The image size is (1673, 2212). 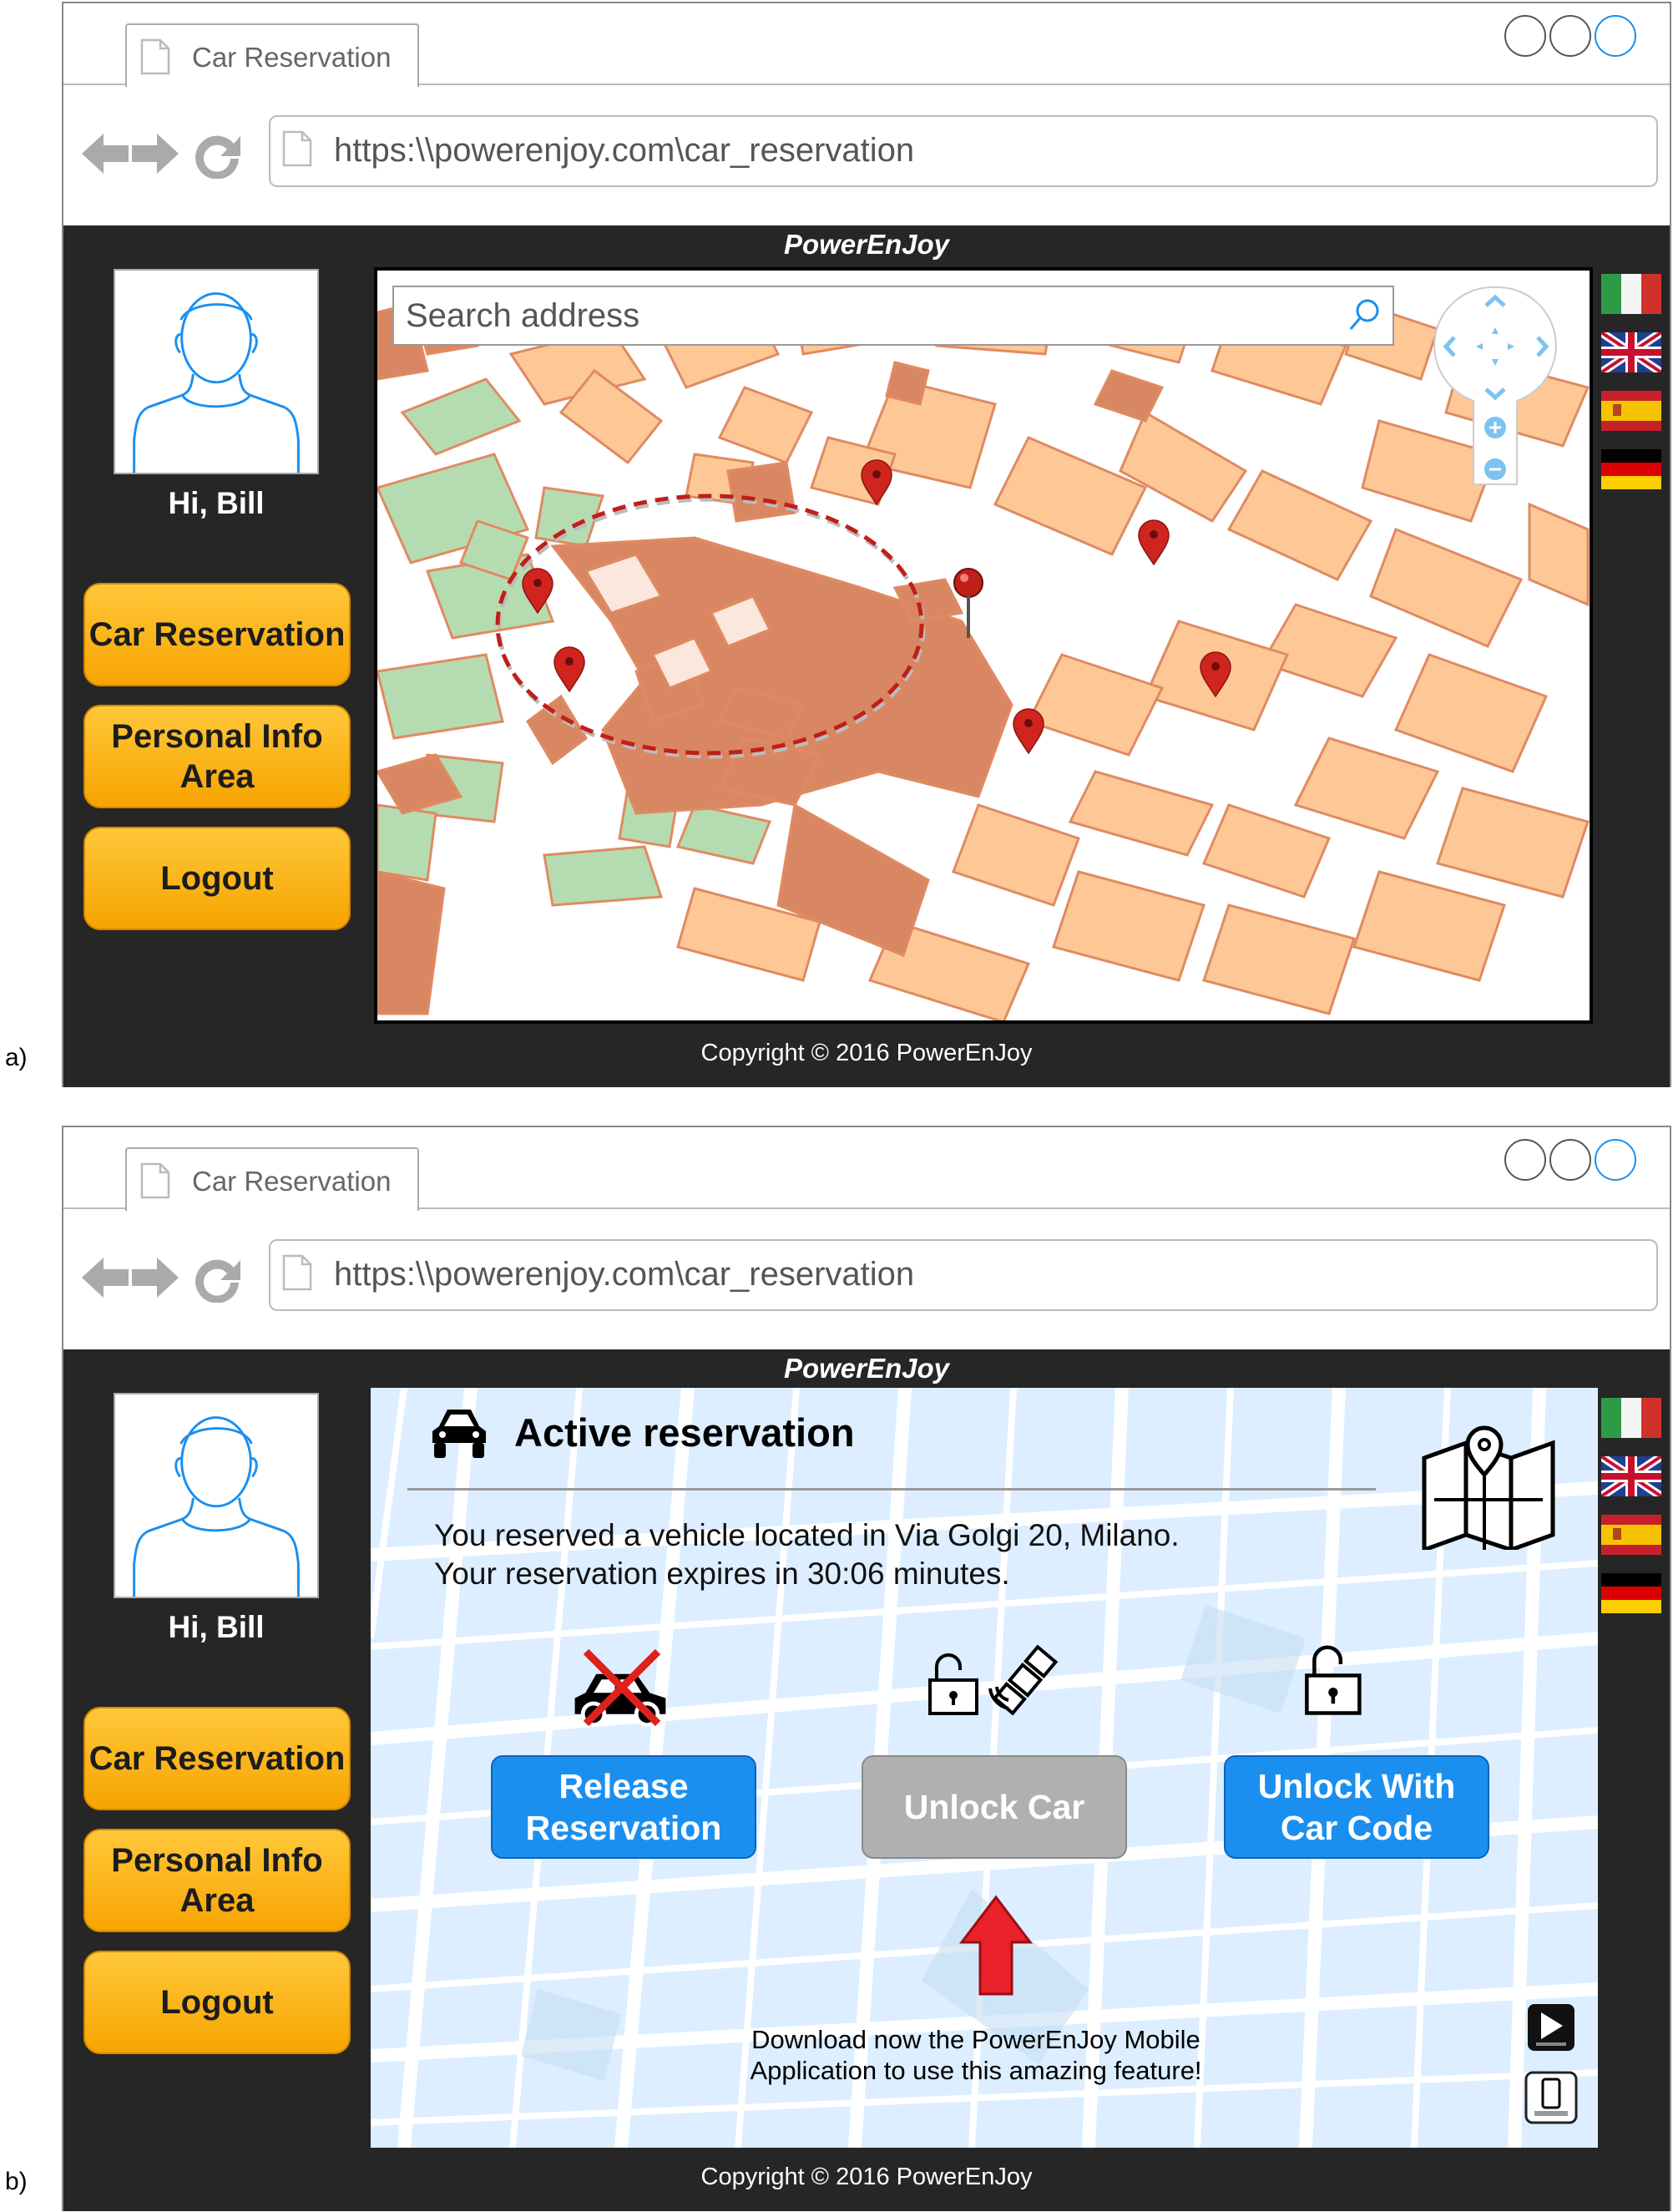 What do you see at coordinates (523, 315) in the screenshot?
I see `search-placeholder: Search address` at bounding box center [523, 315].